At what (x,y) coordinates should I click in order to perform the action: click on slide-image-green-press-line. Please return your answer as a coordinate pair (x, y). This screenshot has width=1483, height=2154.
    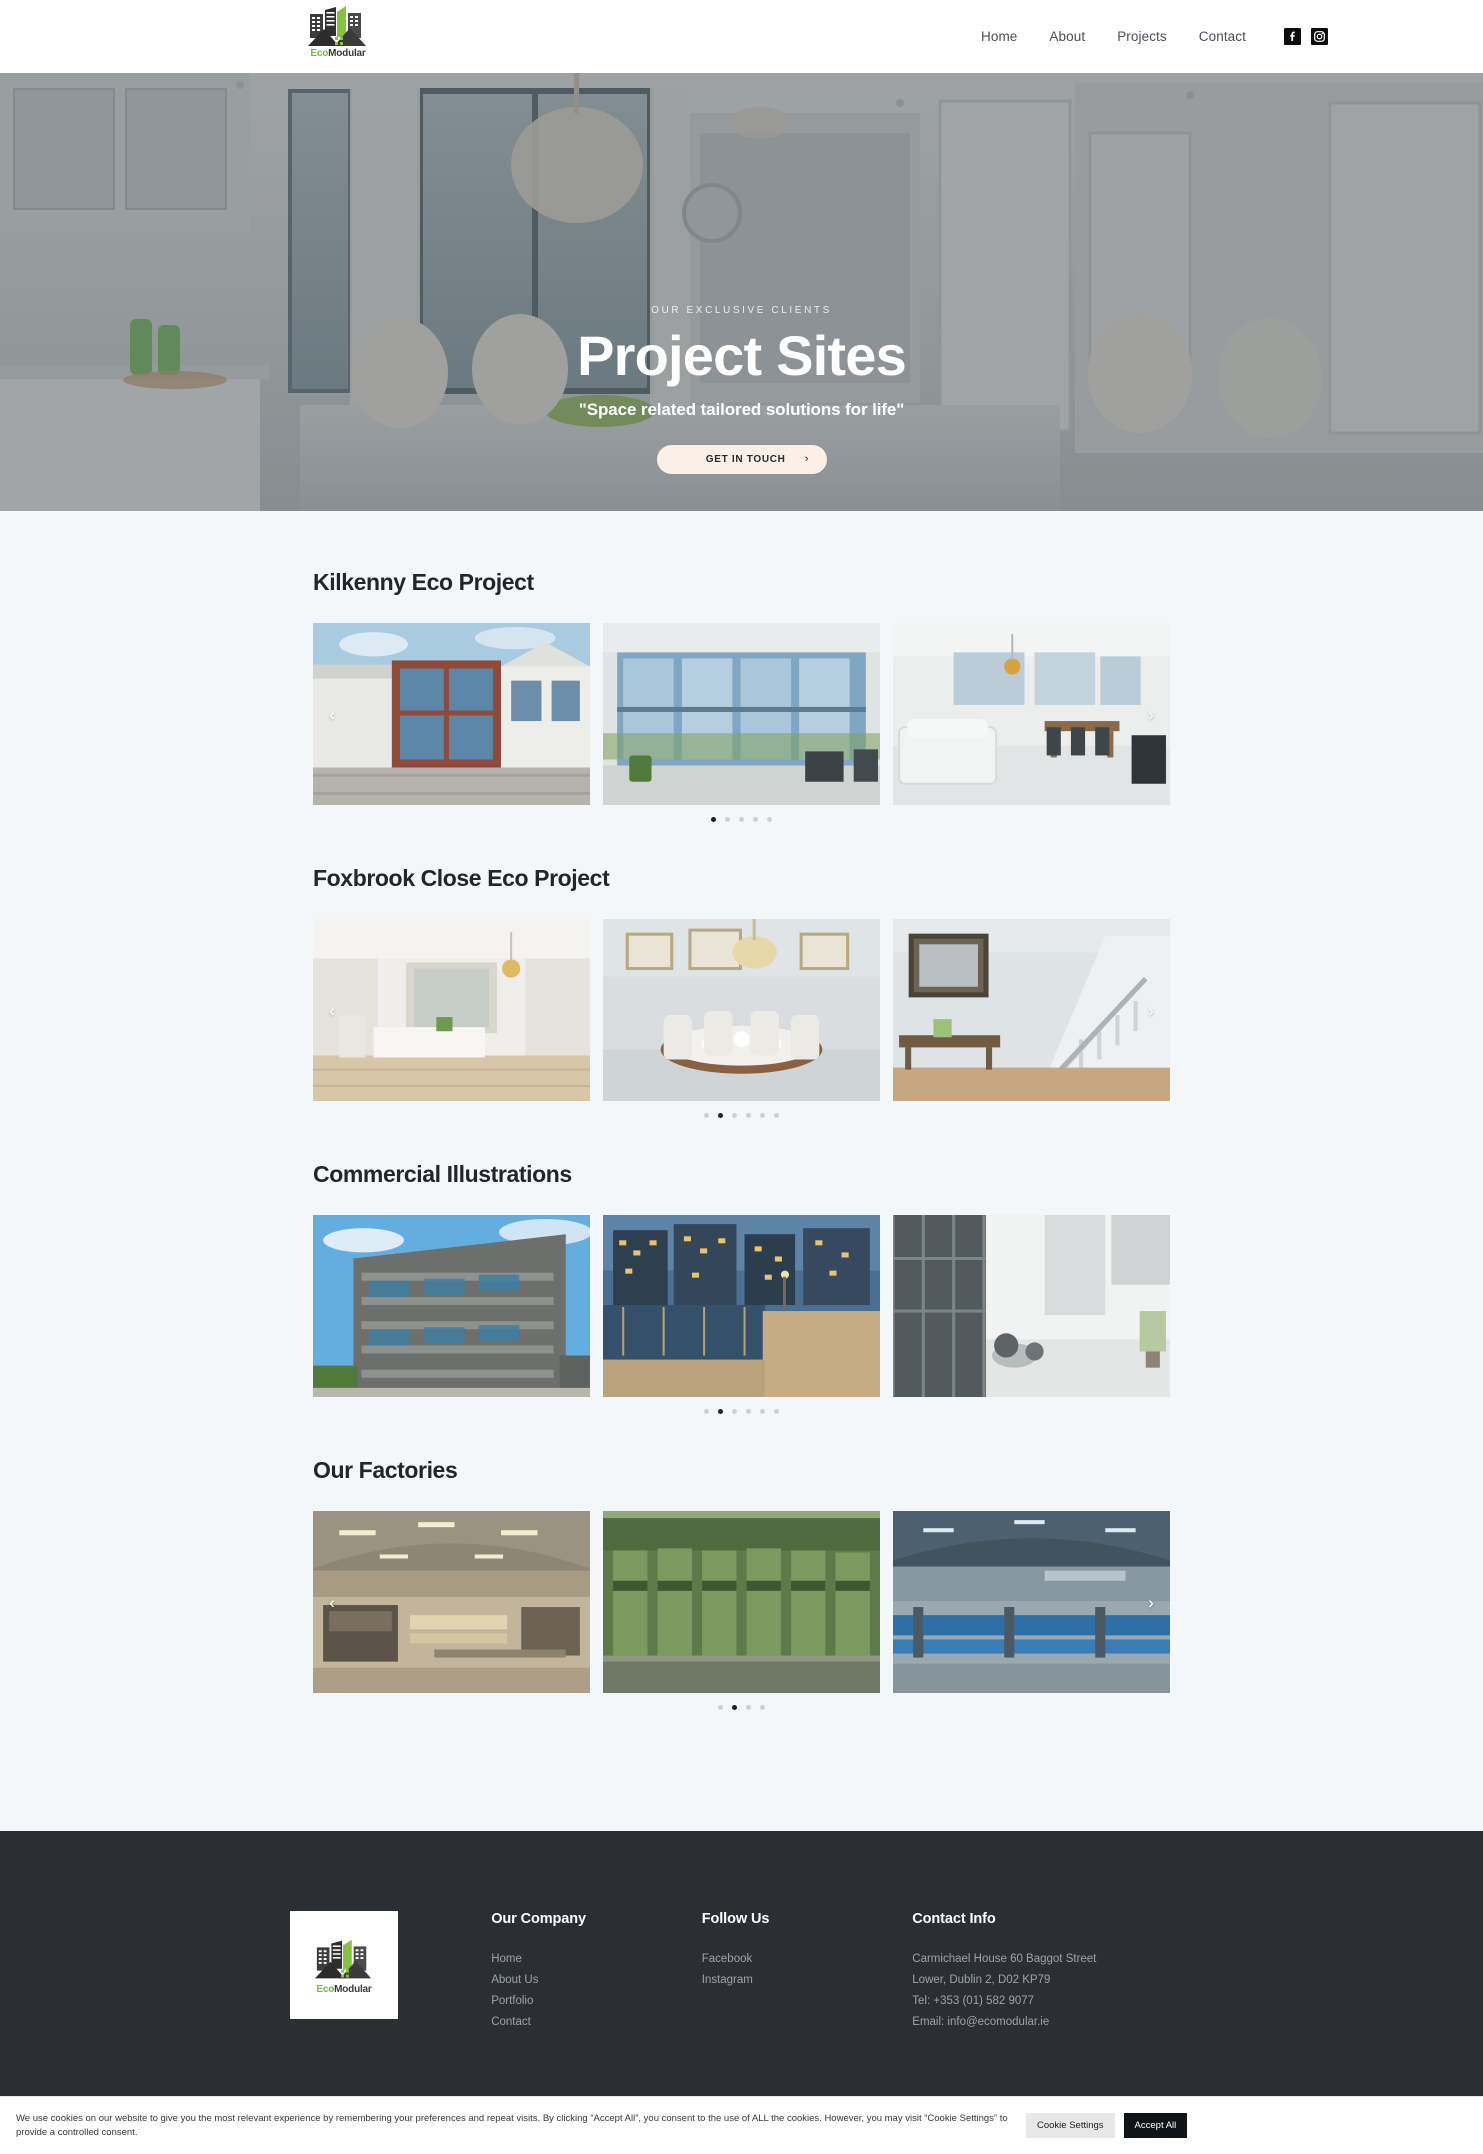
    Looking at the image, I should click on (741, 1602).